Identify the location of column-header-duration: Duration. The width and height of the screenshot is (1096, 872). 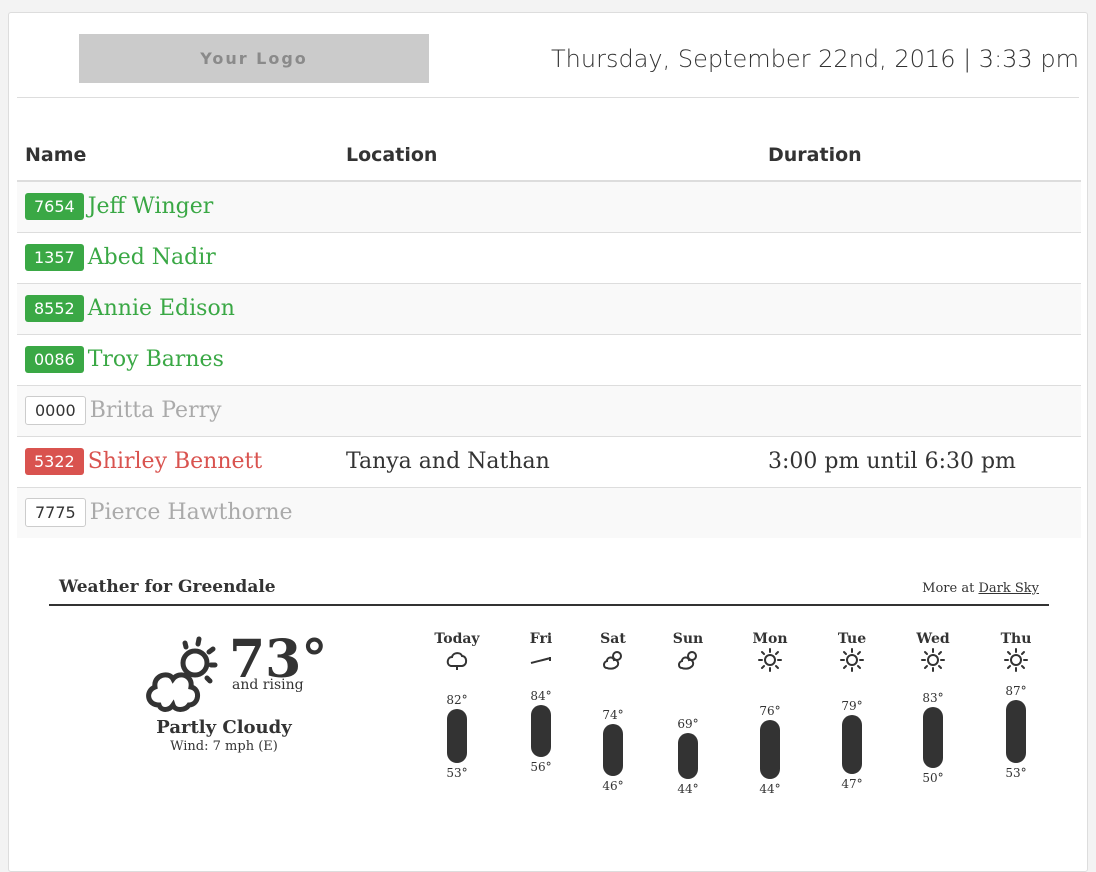
(920, 156).